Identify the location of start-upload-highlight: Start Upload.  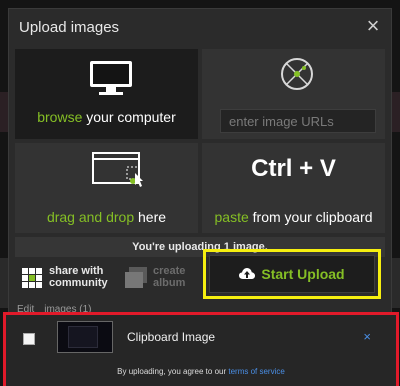
(292, 274).